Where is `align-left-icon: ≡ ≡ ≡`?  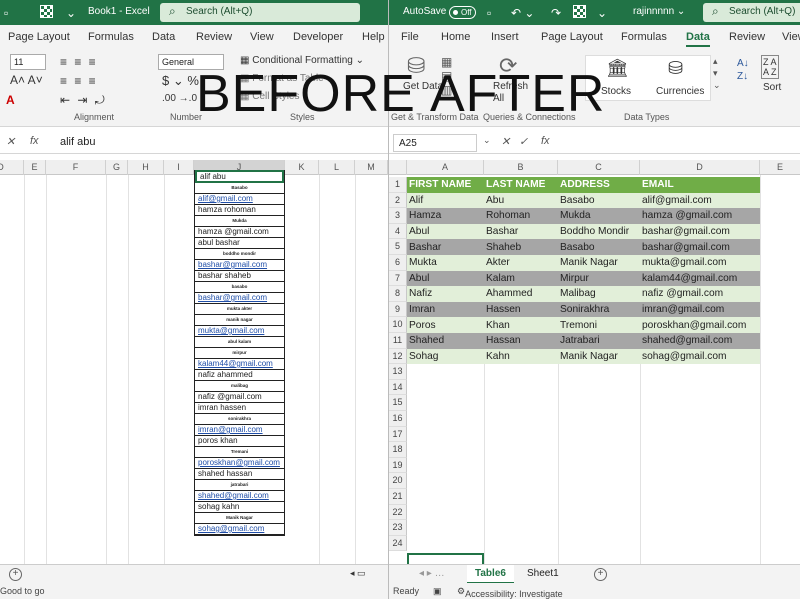 align-left-icon: ≡ ≡ ≡ is located at coordinates (79, 81).